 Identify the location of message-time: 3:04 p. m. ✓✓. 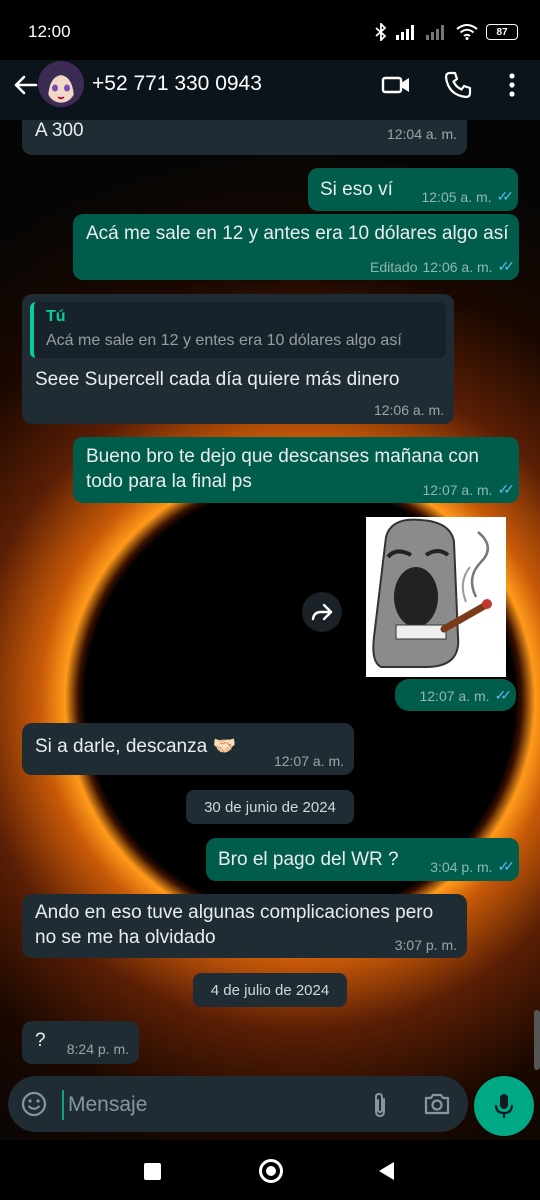
(473, 866).